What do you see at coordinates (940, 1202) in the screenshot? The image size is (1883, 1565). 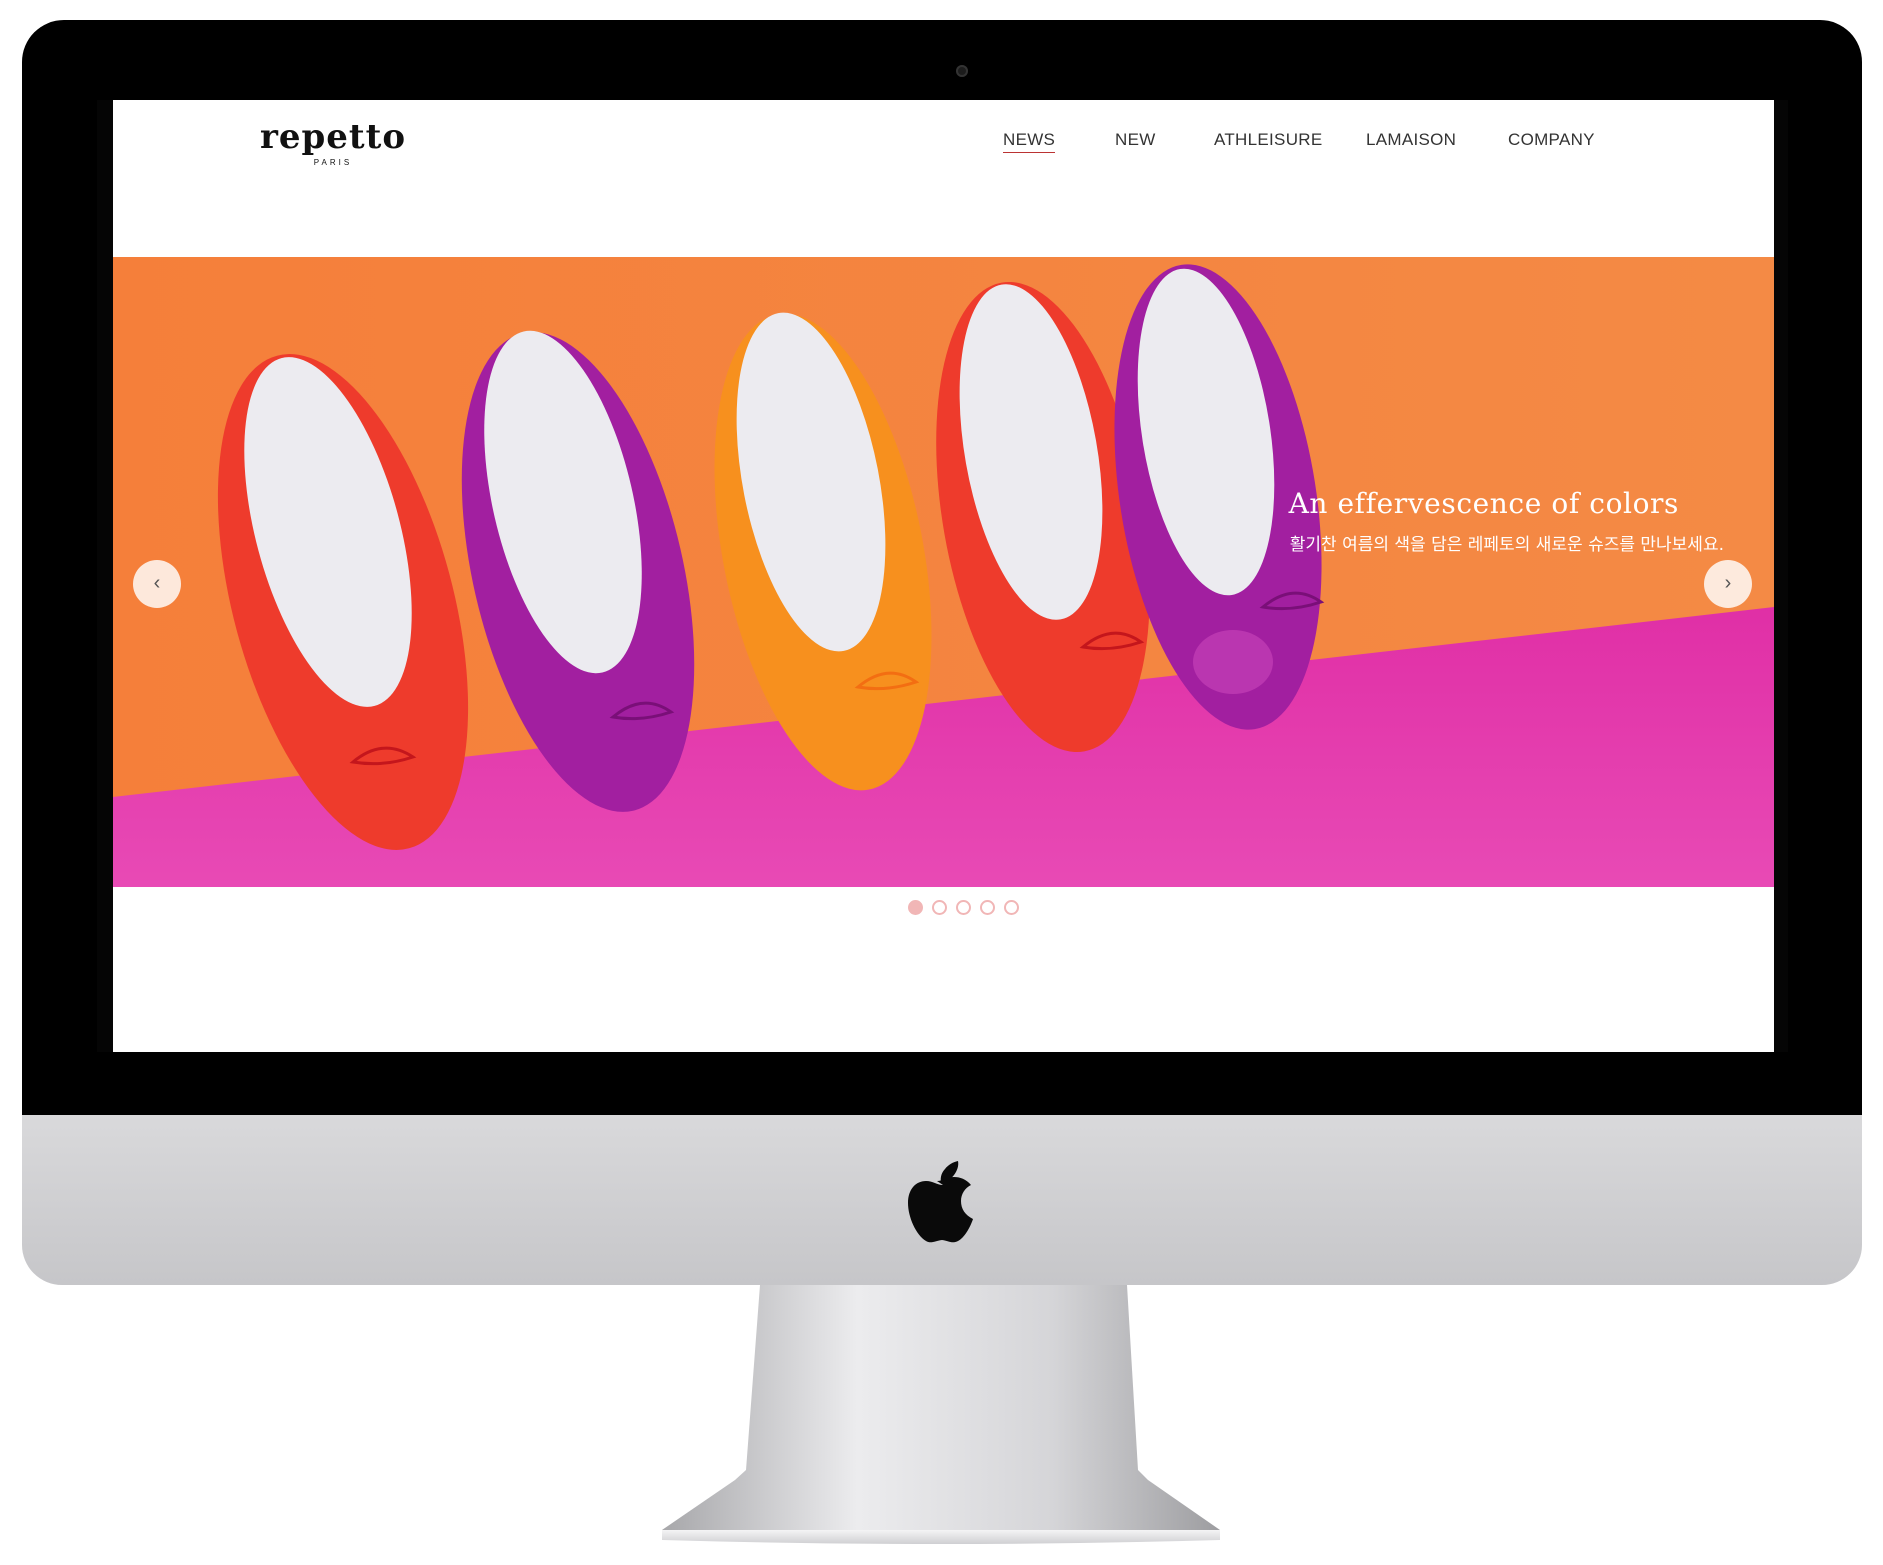 I see `apple-logo-icon` at bounding box center [940, 1202].